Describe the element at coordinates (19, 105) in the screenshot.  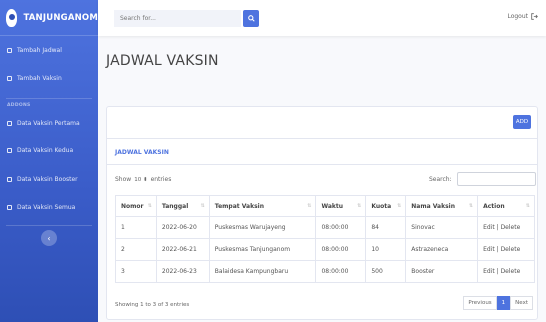
I see `sidebar-section-heading: ADDONS` at that location.